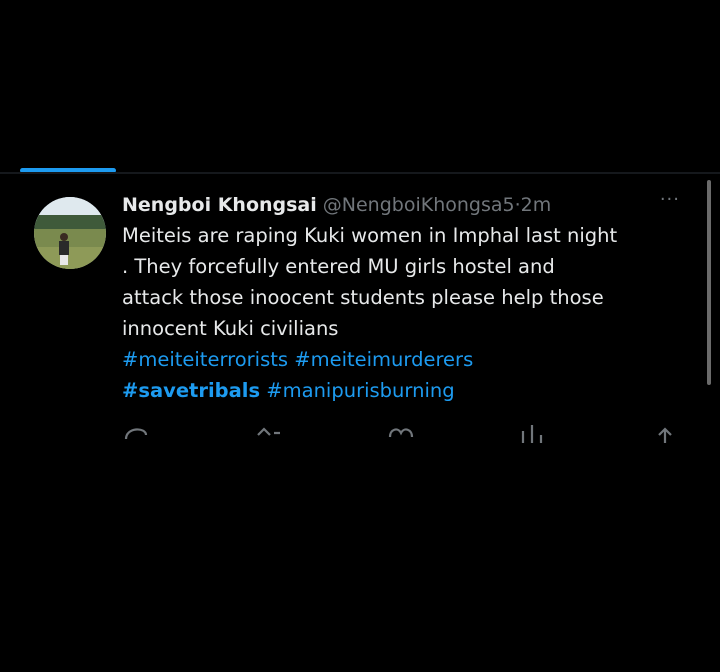 The height and width of the screenshot is (672, 720). Describe the element at coordinates (383, 359) in the screenshot. I see `hashtag-link: #meiteimurderers` at that location.